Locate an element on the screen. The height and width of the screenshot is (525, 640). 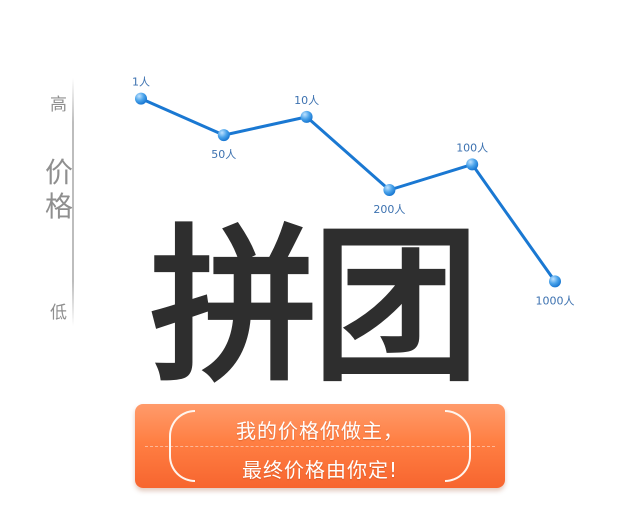
data-label: 1000人 is located at coordinates (555, 300).